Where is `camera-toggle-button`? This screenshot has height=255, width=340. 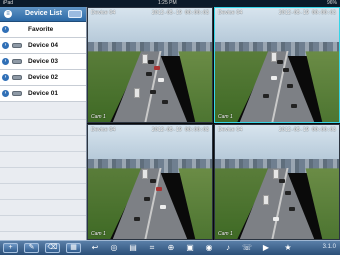
camera-toggle-button is located at coordinates (75, 14).